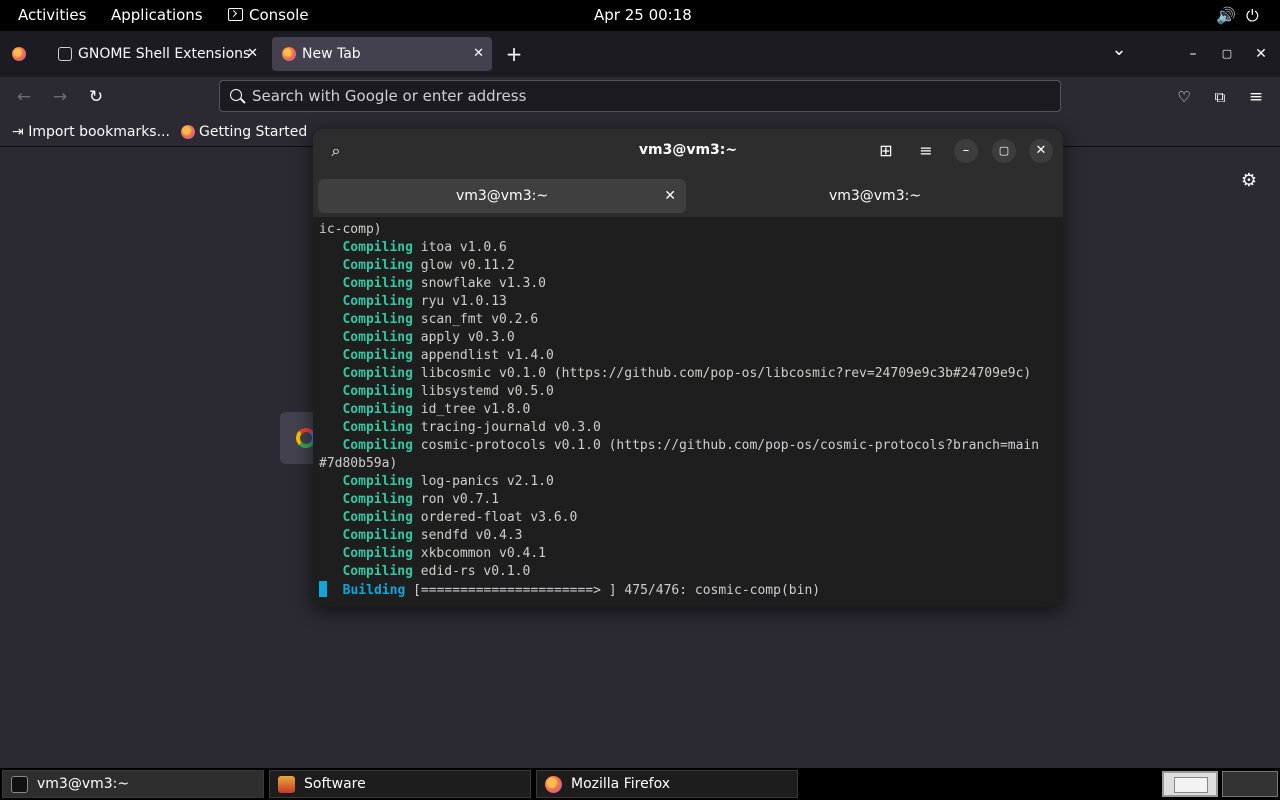 The height and width of the screenshot is (800, 1280). Describe the element at coordinates (432, 553) in the screenshot. I see `terminal-line: Compiling xkbcommon v0.4.1` at that location.